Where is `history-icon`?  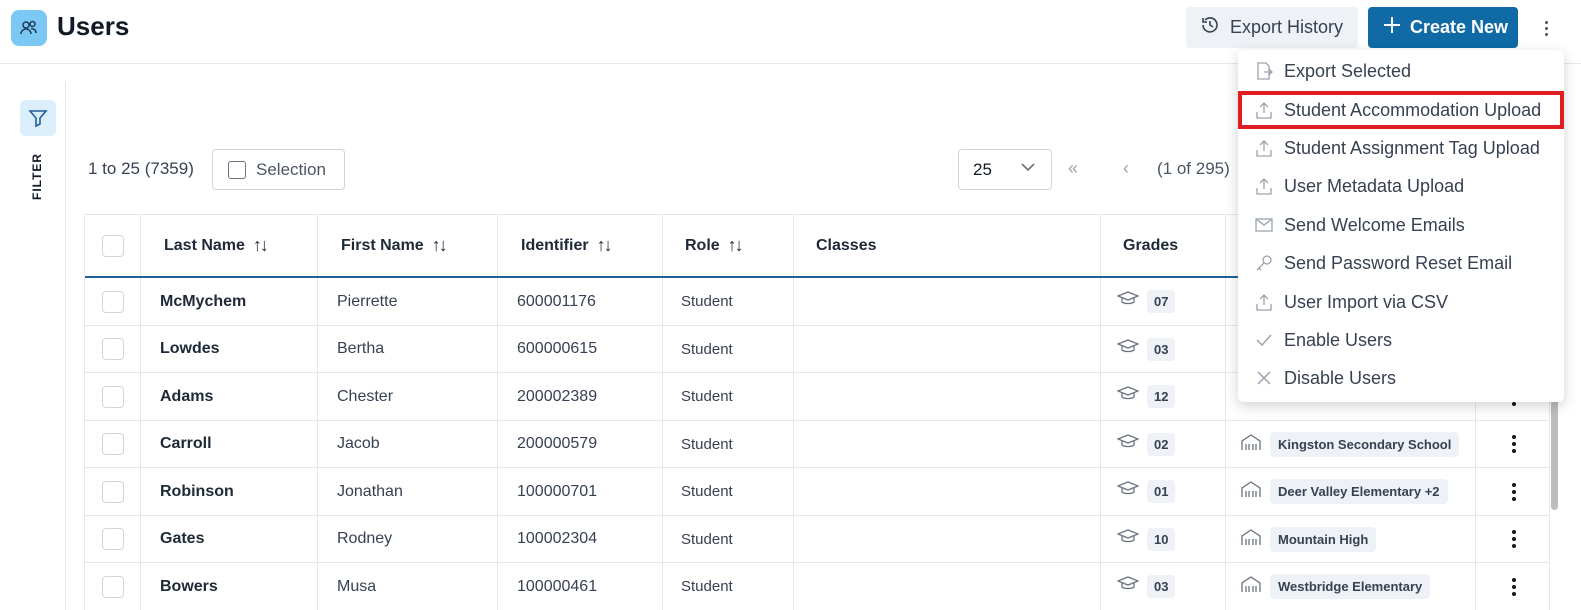 history-icon is located at coordinates (1210, 27).